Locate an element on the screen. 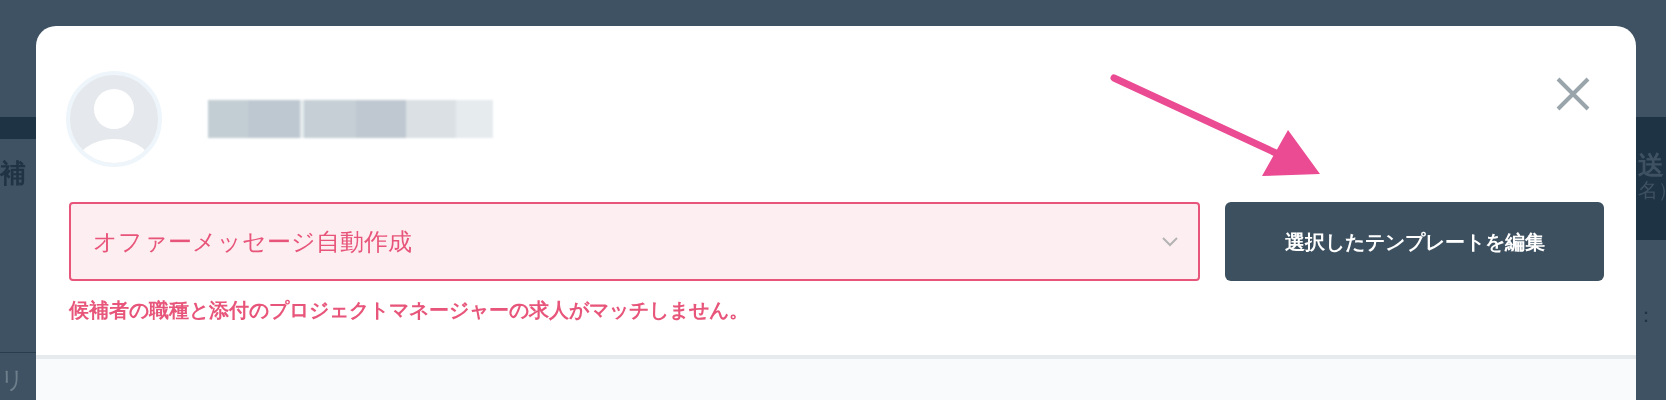  avatar-icon is located at coordinates (114, 119).